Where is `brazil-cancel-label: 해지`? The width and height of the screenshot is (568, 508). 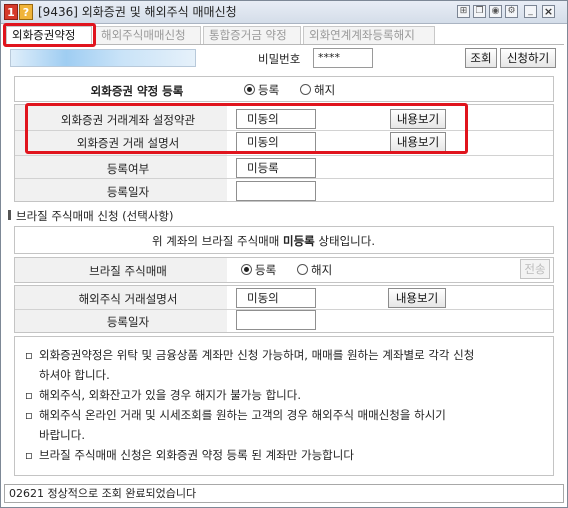 brazil-cancel-label: 해지 is located at coordinates (322, 270).